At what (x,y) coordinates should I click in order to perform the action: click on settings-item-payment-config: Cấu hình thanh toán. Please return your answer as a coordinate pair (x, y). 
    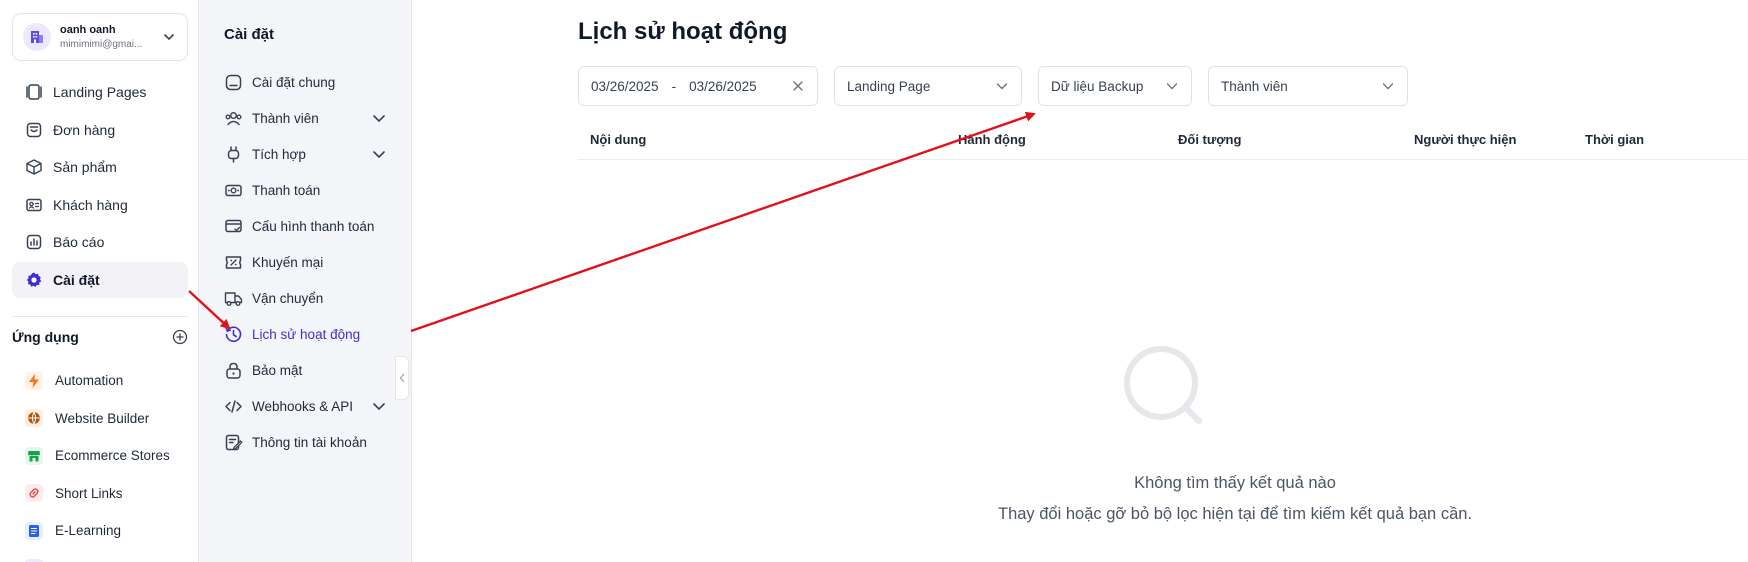
    Looking at the image, I should click on (306, 226).